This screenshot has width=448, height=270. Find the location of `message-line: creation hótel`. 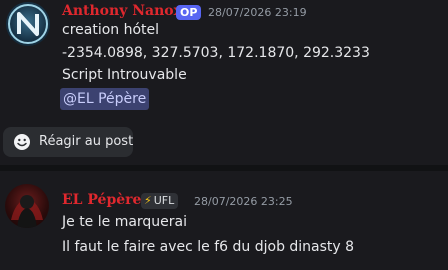

message-line: creation hótel is located at coordinates (111, 30).